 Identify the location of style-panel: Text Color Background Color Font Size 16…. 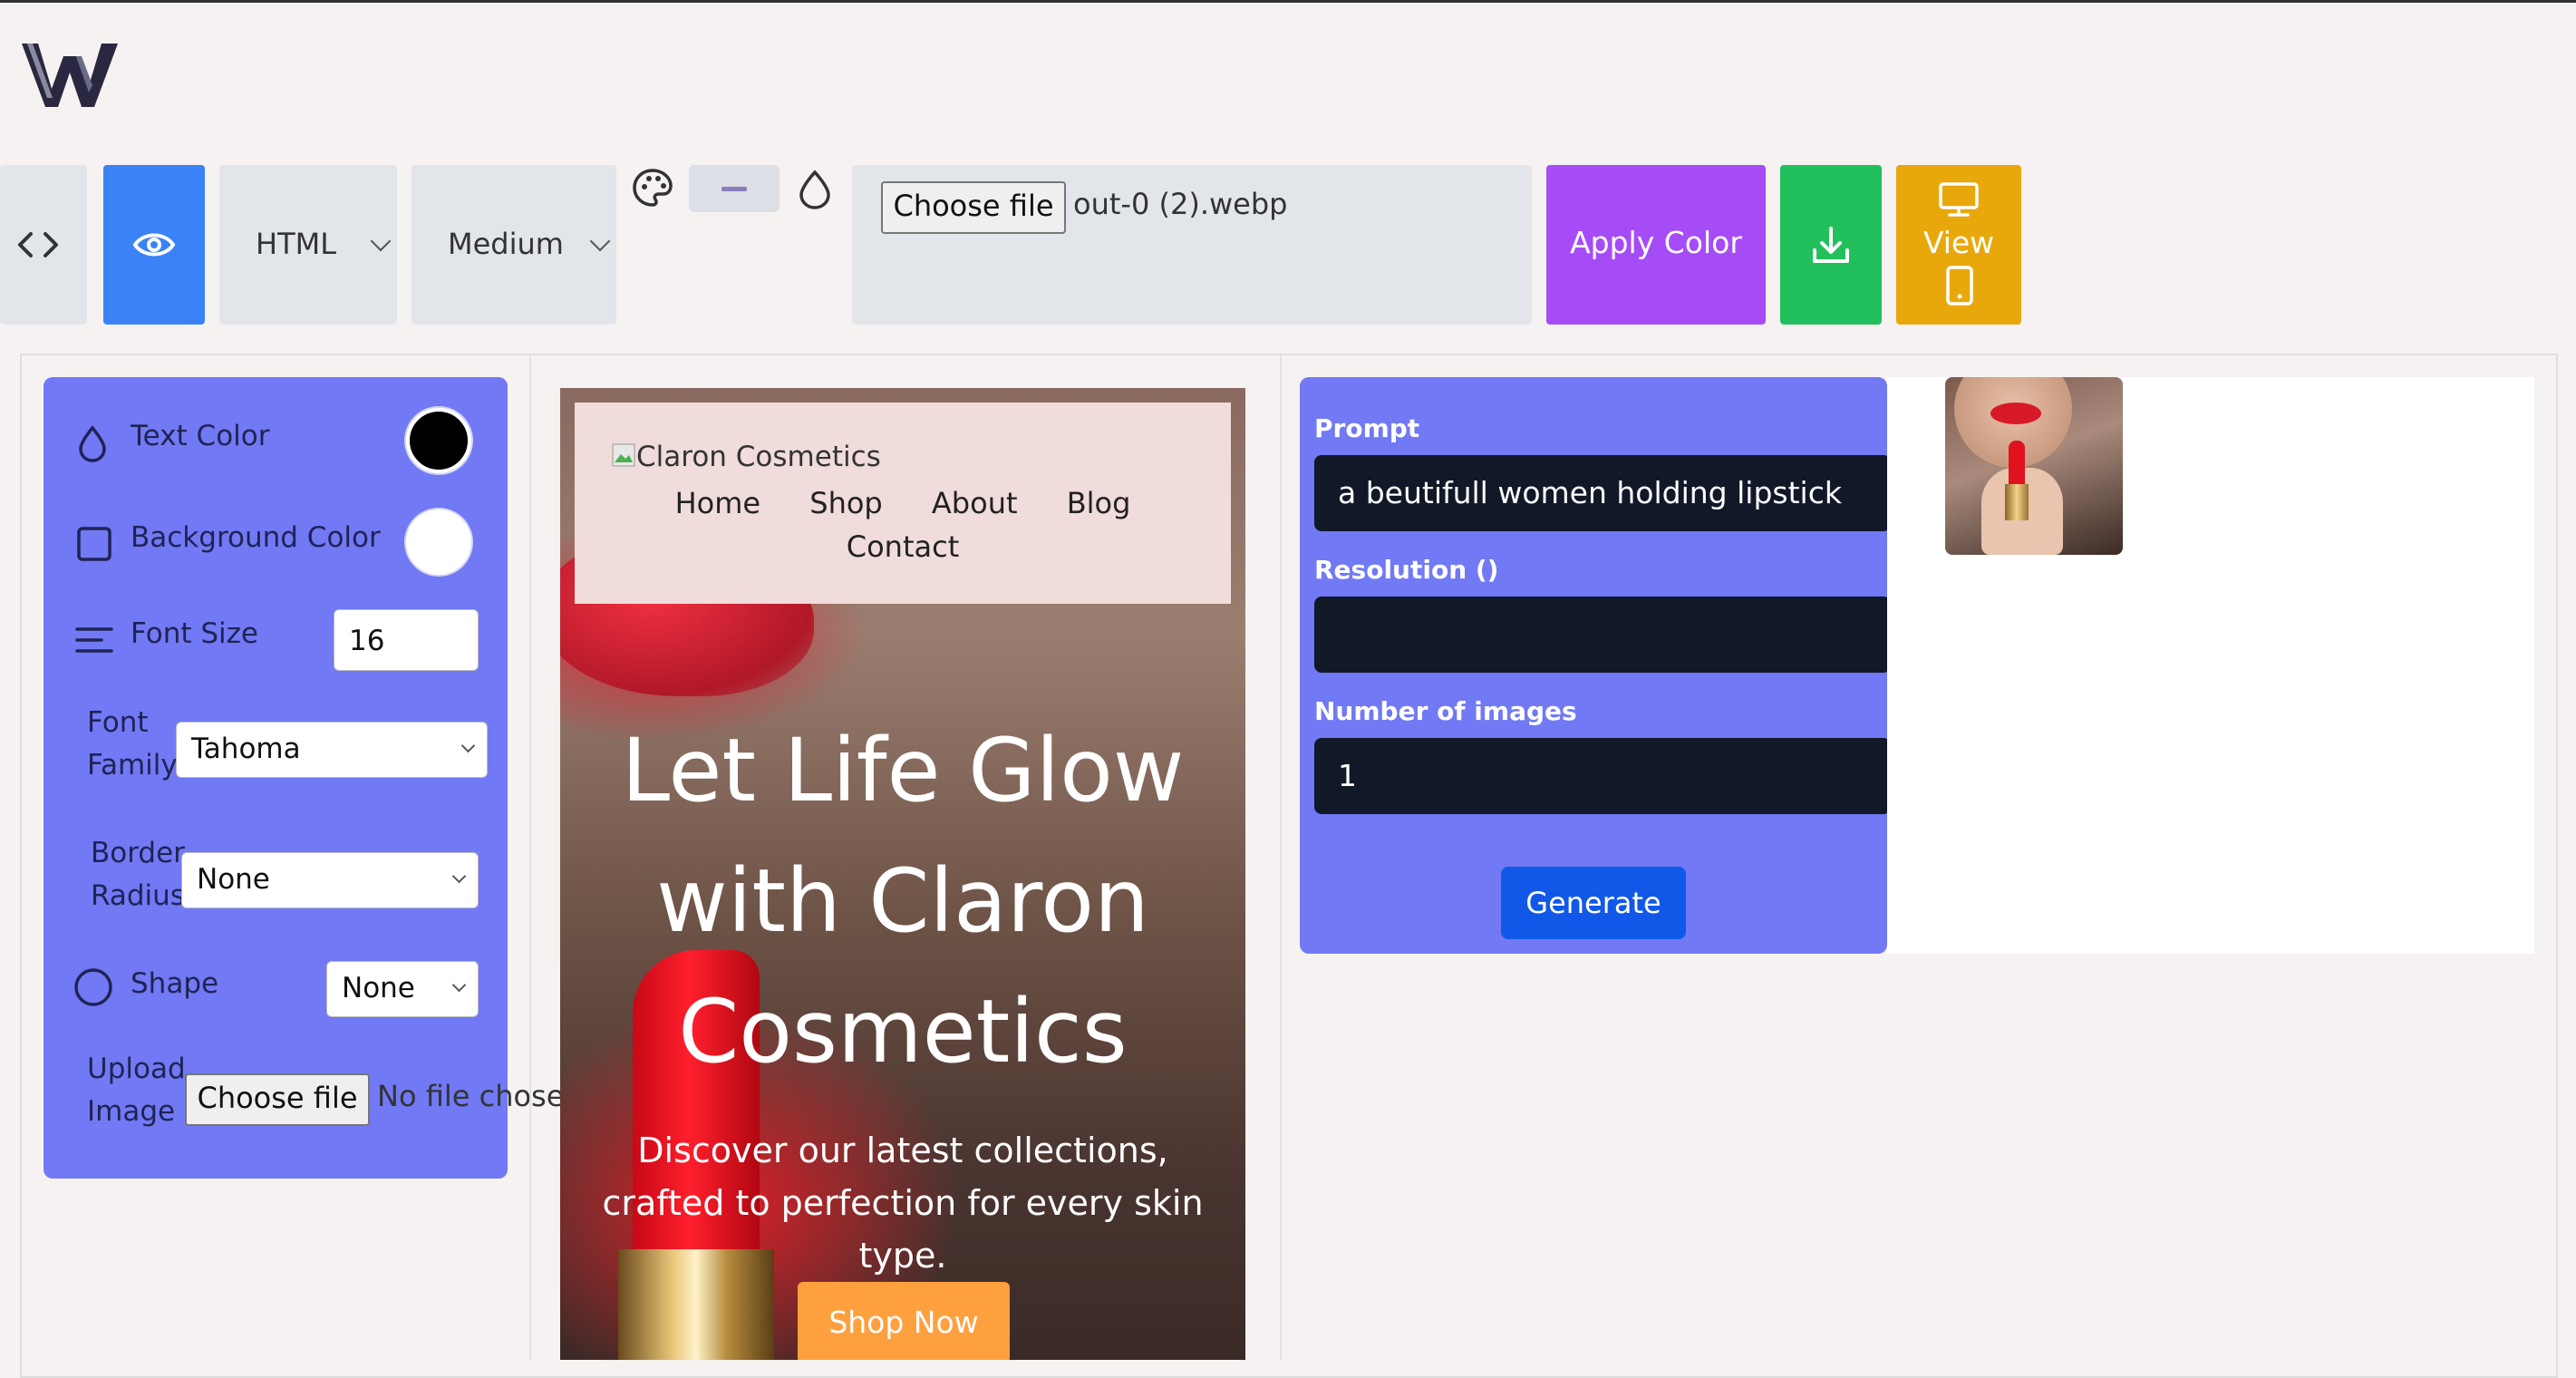
(313, 778).